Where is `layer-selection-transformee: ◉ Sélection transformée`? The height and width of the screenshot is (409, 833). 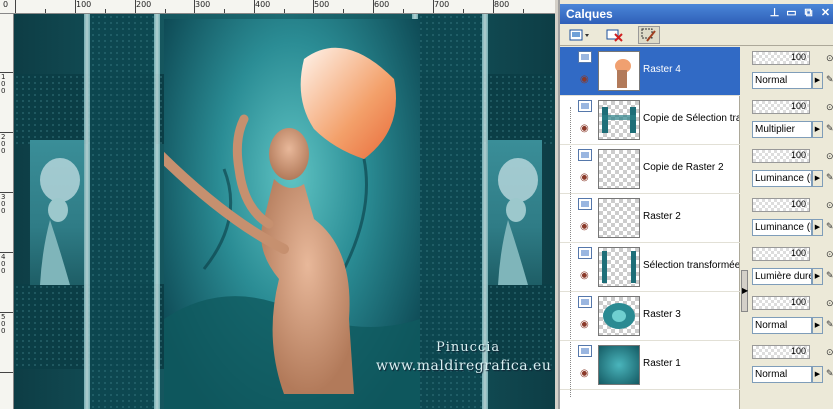
layer-selection-transformee: ◉ Sélection transformée is located at coordinates (650, 267).